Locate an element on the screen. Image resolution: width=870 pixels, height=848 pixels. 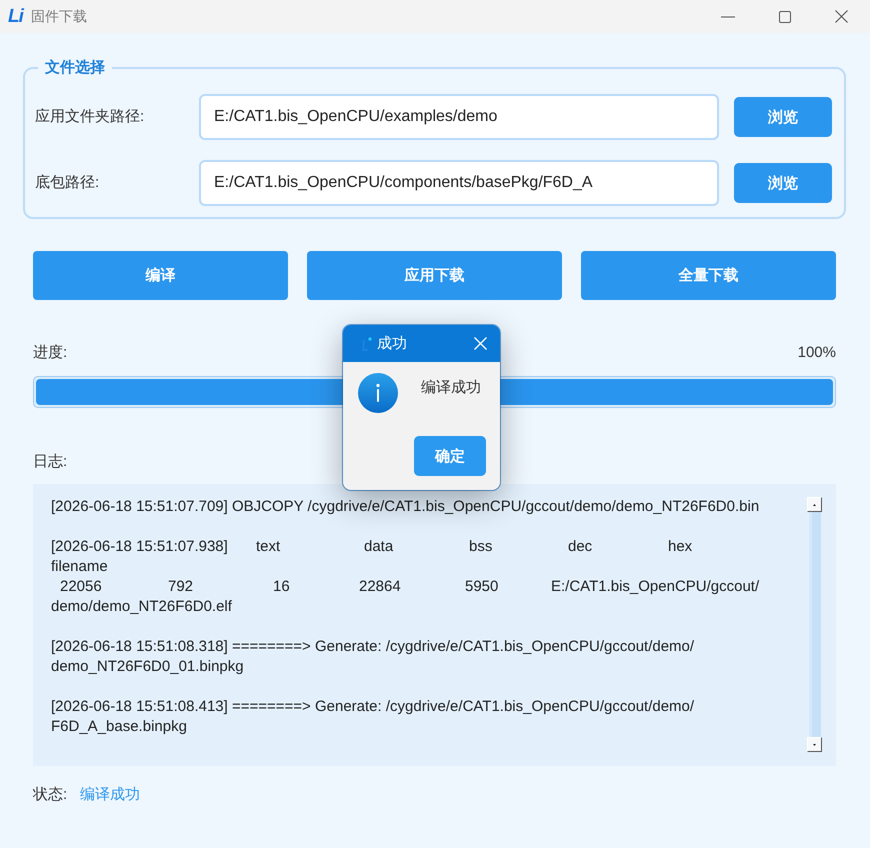
caret-up-icon is located at coordinates (814, 505).